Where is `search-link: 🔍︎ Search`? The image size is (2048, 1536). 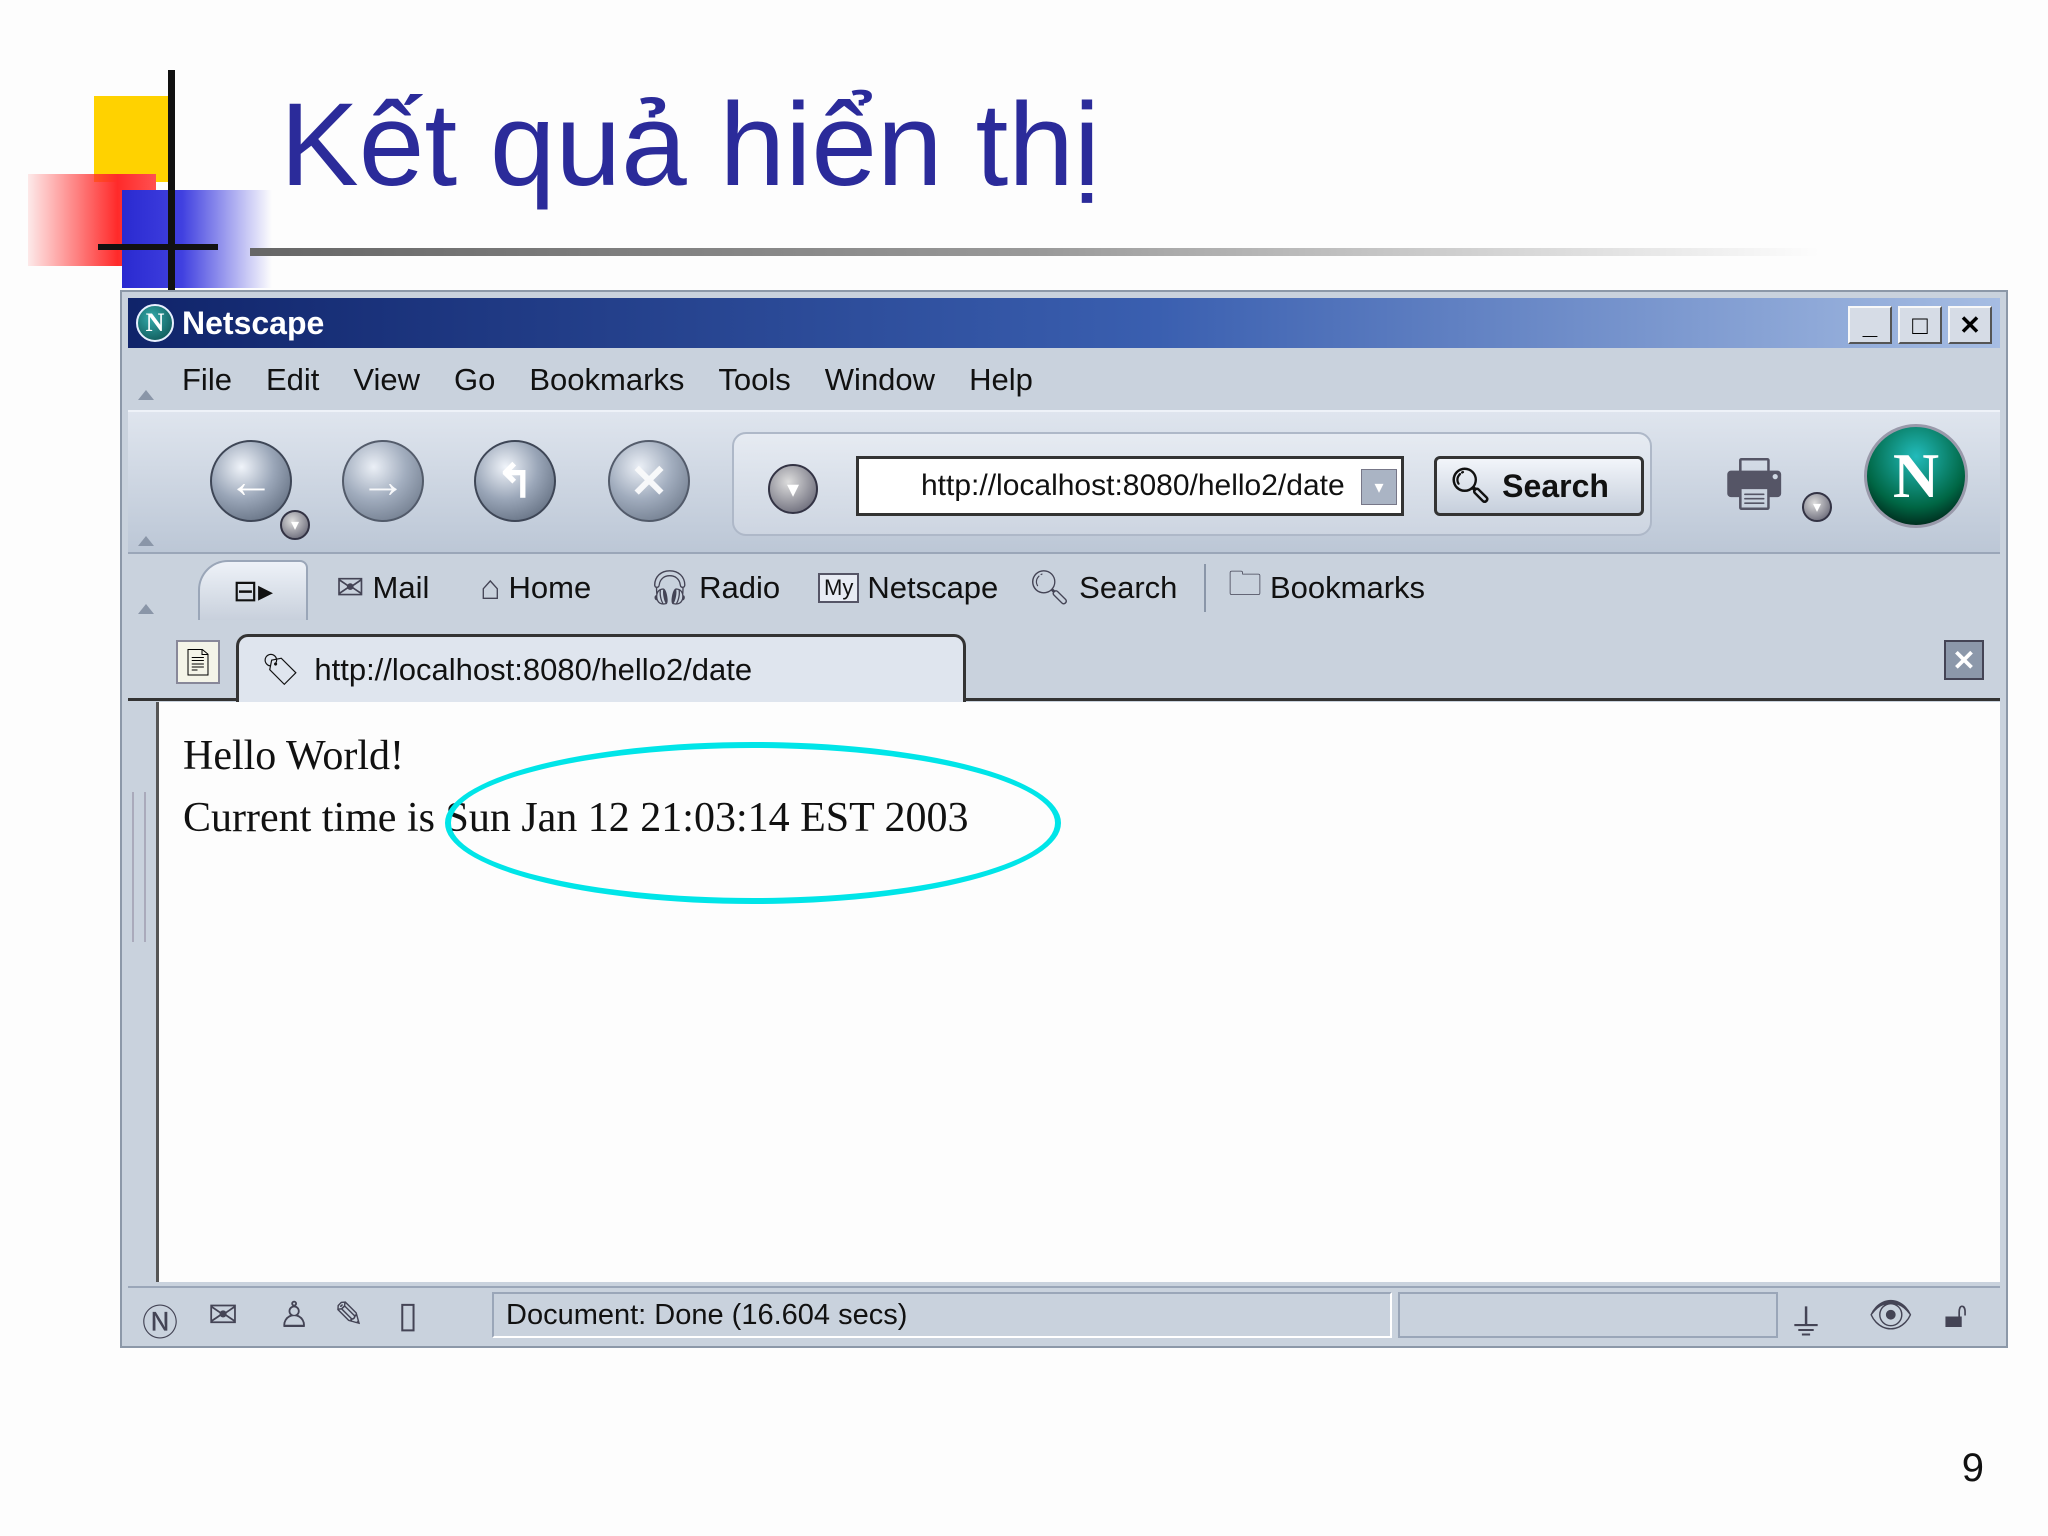
search-link: 🔍︎ Search is located at coordinates (1102, 588).